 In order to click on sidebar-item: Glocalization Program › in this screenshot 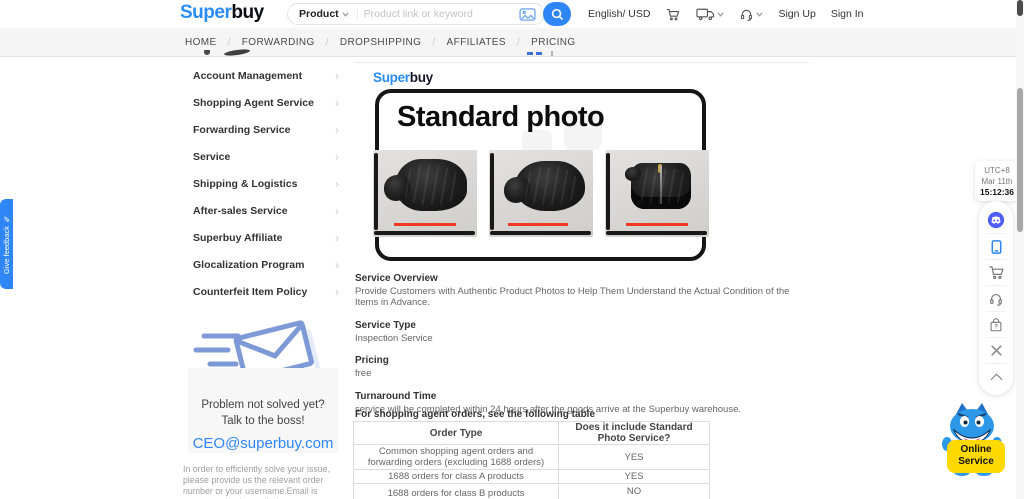, I will do `click(263, 264)`.